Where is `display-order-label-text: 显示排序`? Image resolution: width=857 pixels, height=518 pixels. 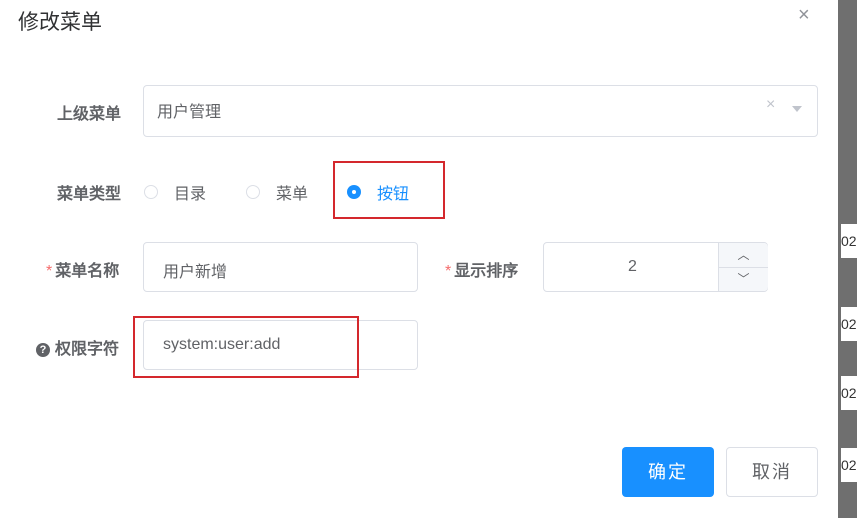
display-order-label-text: 显示排序 is located at coordinates (486, 271).